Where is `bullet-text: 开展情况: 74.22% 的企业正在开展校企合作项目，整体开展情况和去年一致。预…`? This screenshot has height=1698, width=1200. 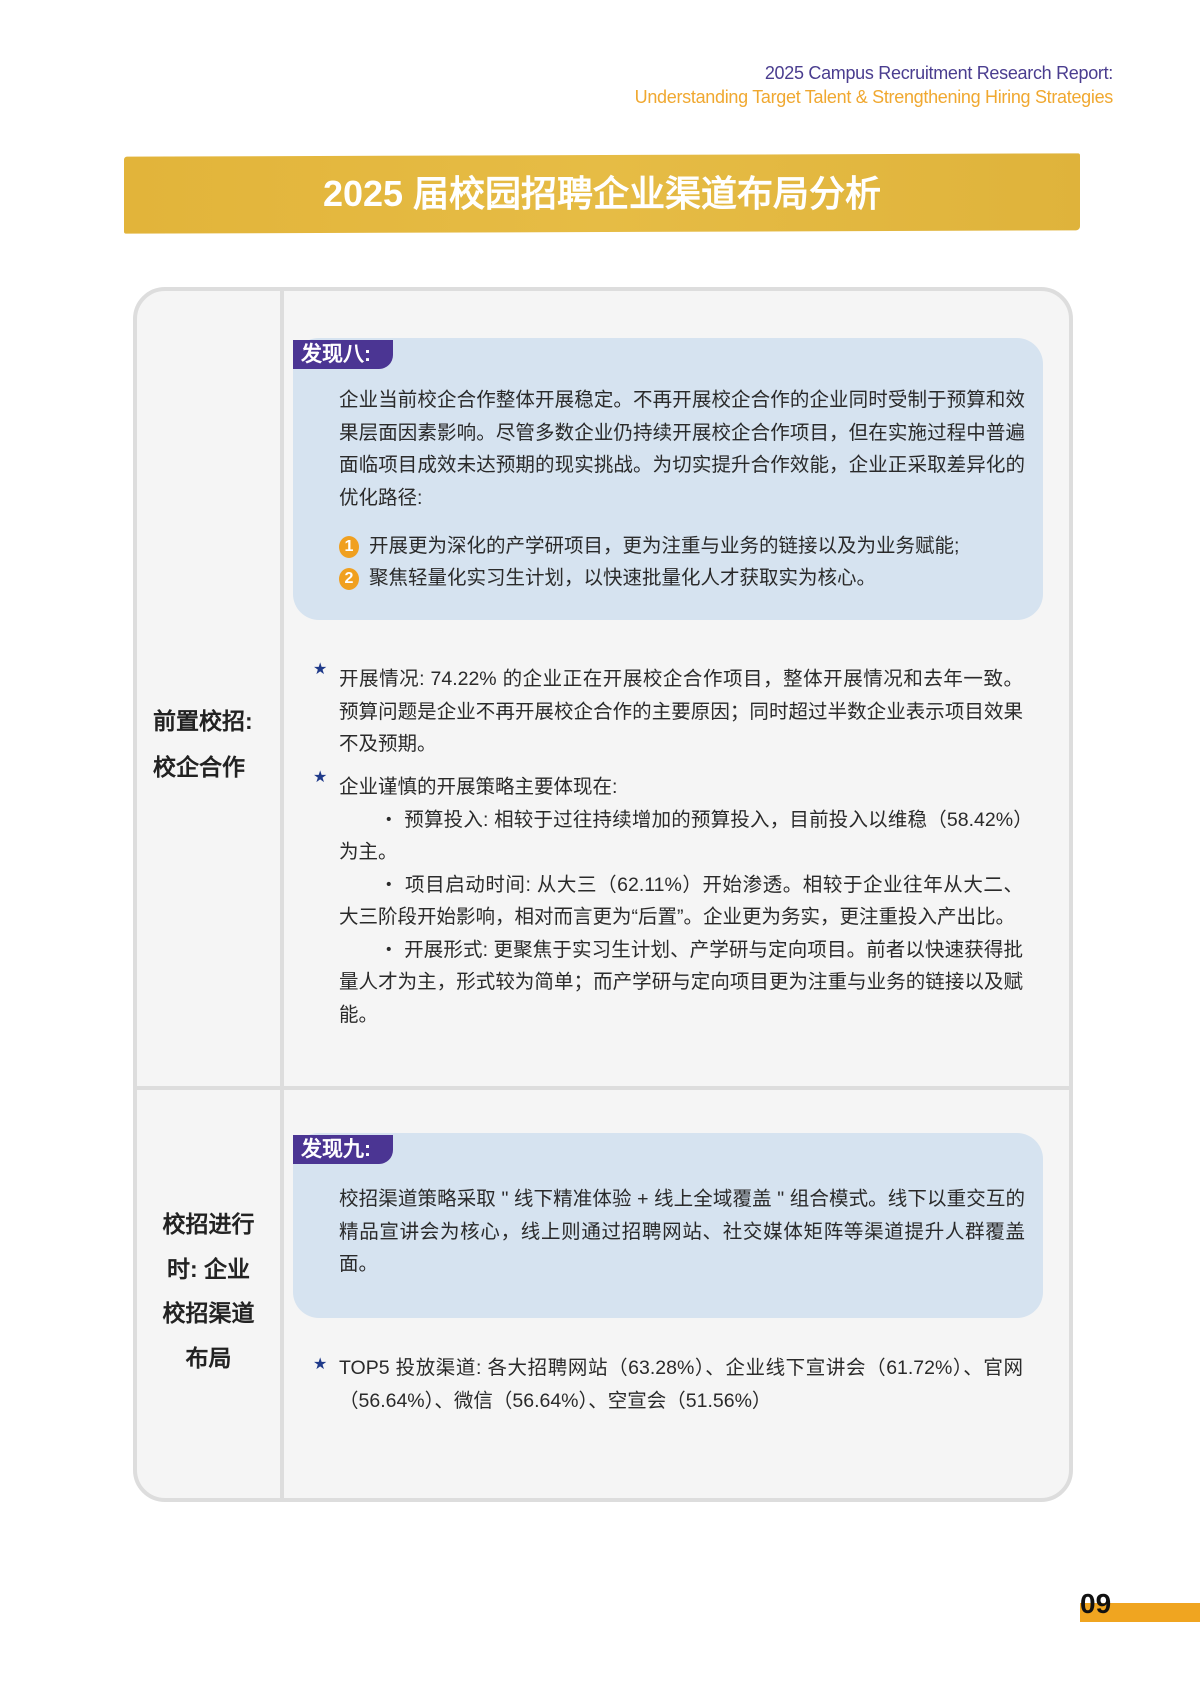 bullet-text: 开展情况: 74.22% 的企业正在开展校企合作项目，整体开展情况和去年一致。预… is located at coordinates (681, 711).